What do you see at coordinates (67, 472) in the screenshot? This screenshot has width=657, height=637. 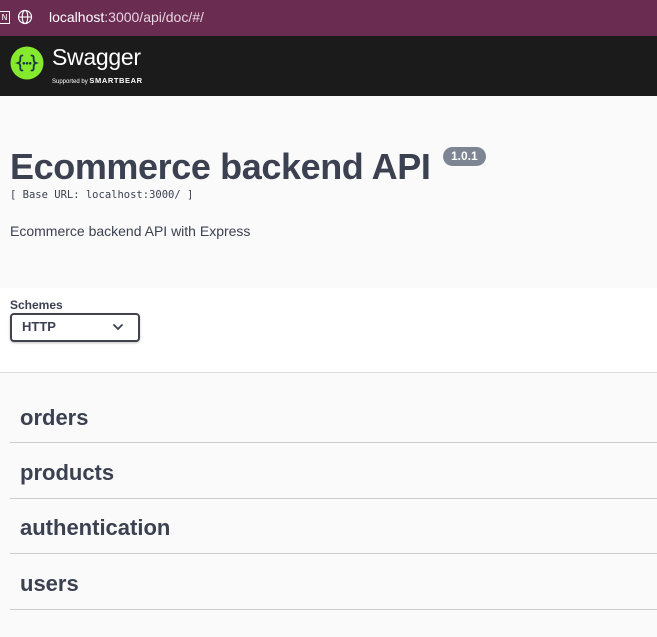 I see `tag-label-products: products` at bounding box center [67, 472].